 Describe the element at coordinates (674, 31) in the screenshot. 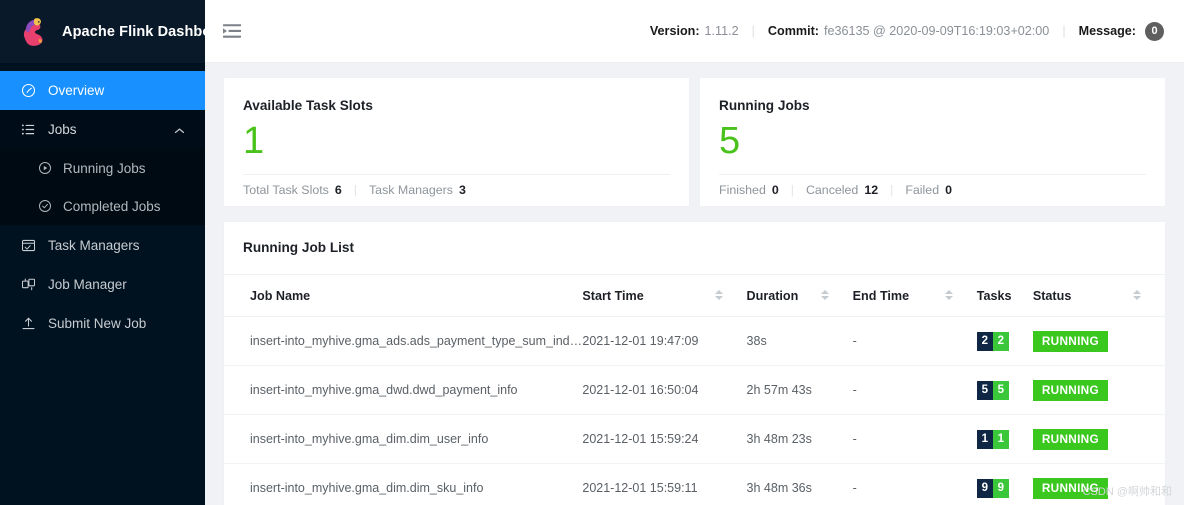

I see `version-label: Version:` at that location.